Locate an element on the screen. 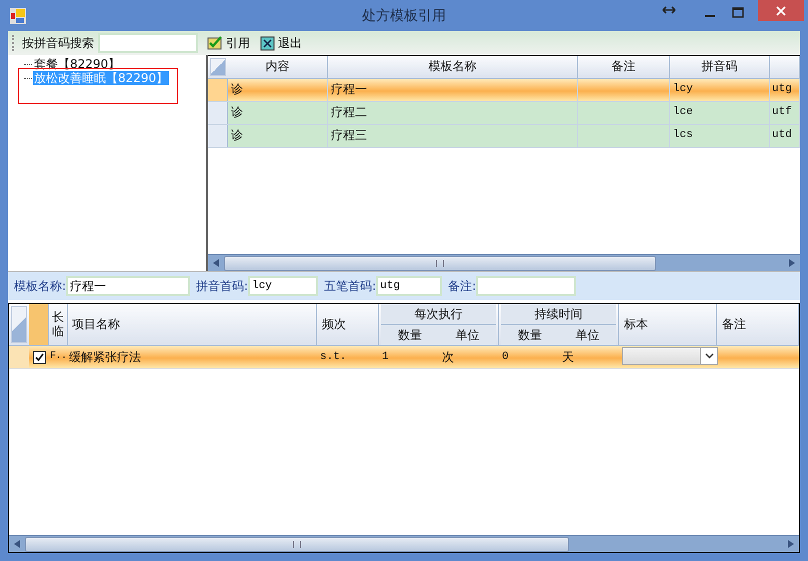 The width and height of the screenshot is (808, 561). search-label: 按拼音码搜索 is located at coordinates (58, 43).